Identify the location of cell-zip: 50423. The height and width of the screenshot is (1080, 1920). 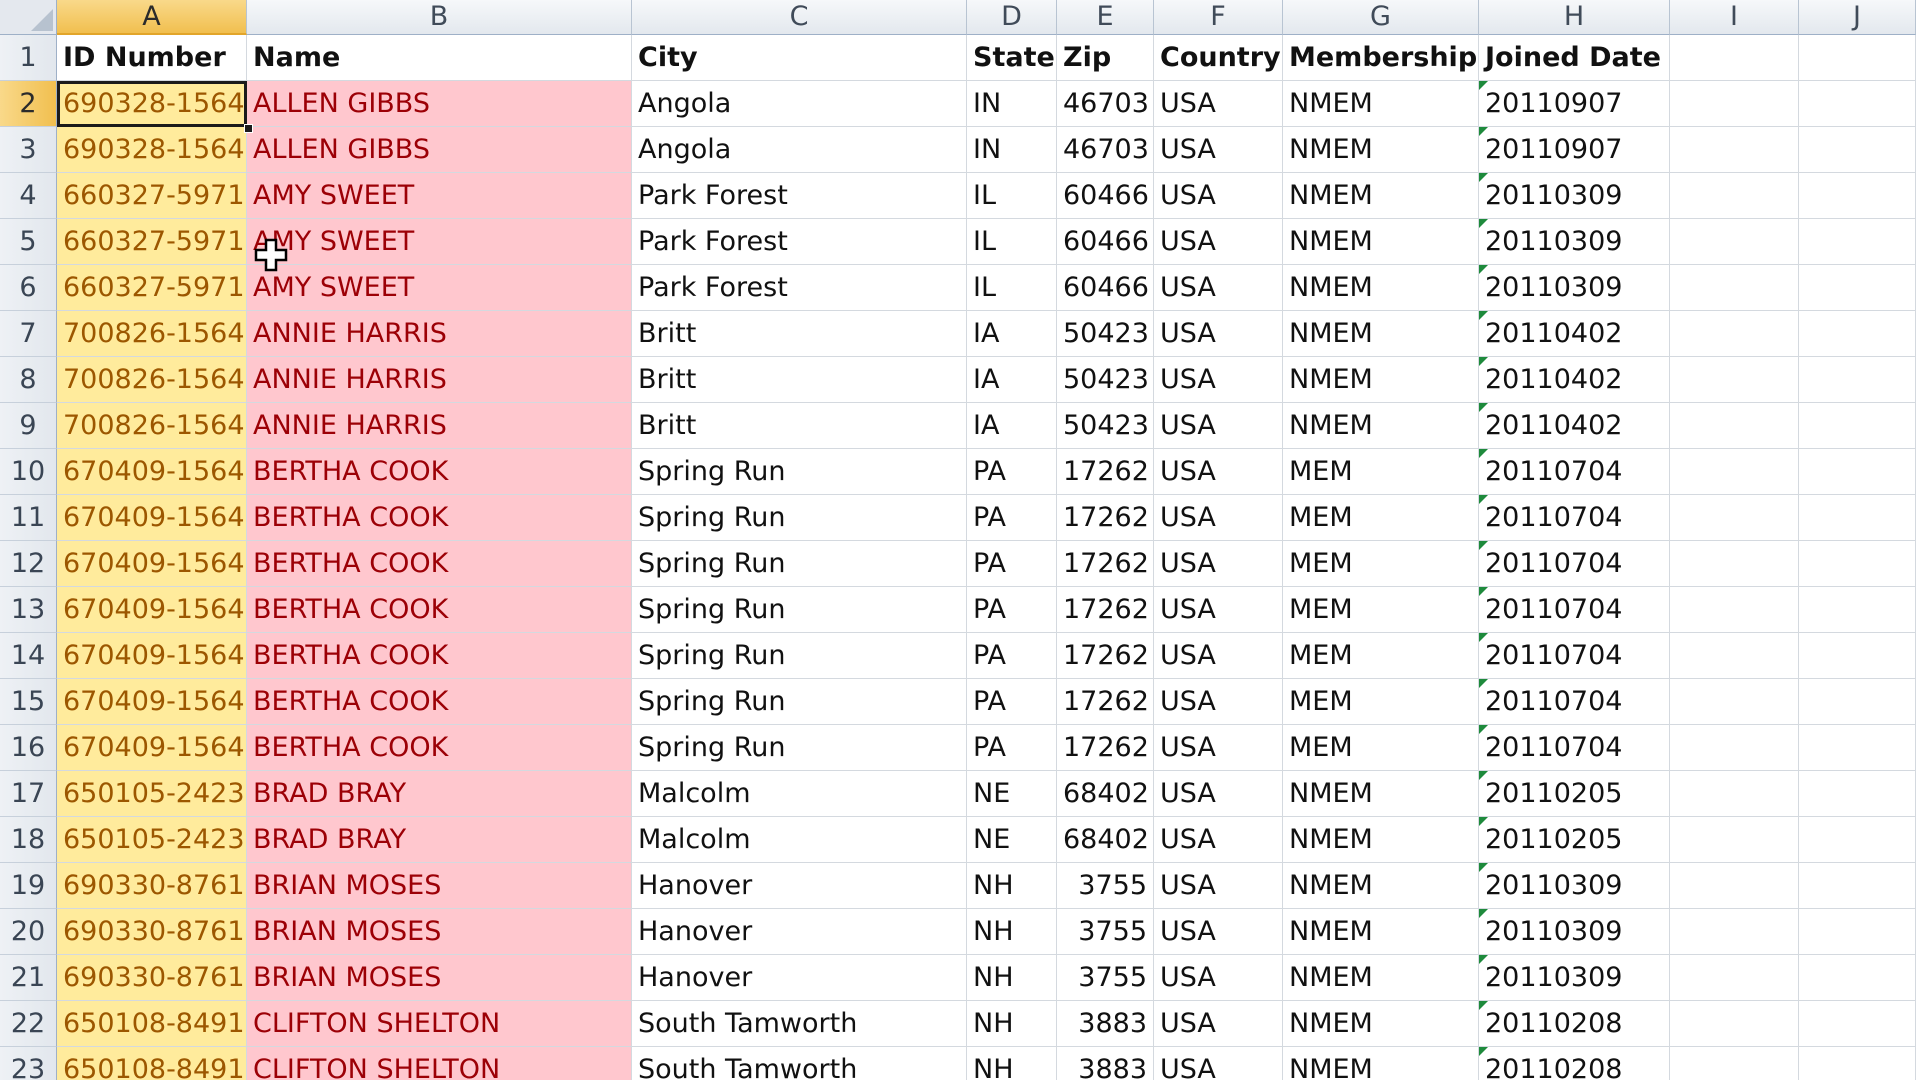
(1105, 334).